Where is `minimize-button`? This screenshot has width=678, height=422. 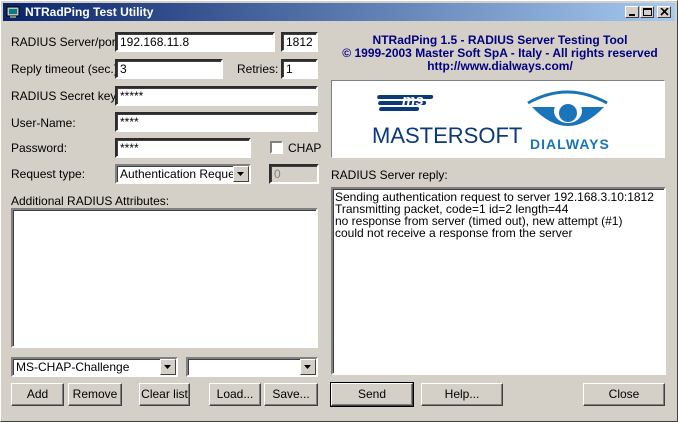
minimize-button is located at coordinates (632, 12).